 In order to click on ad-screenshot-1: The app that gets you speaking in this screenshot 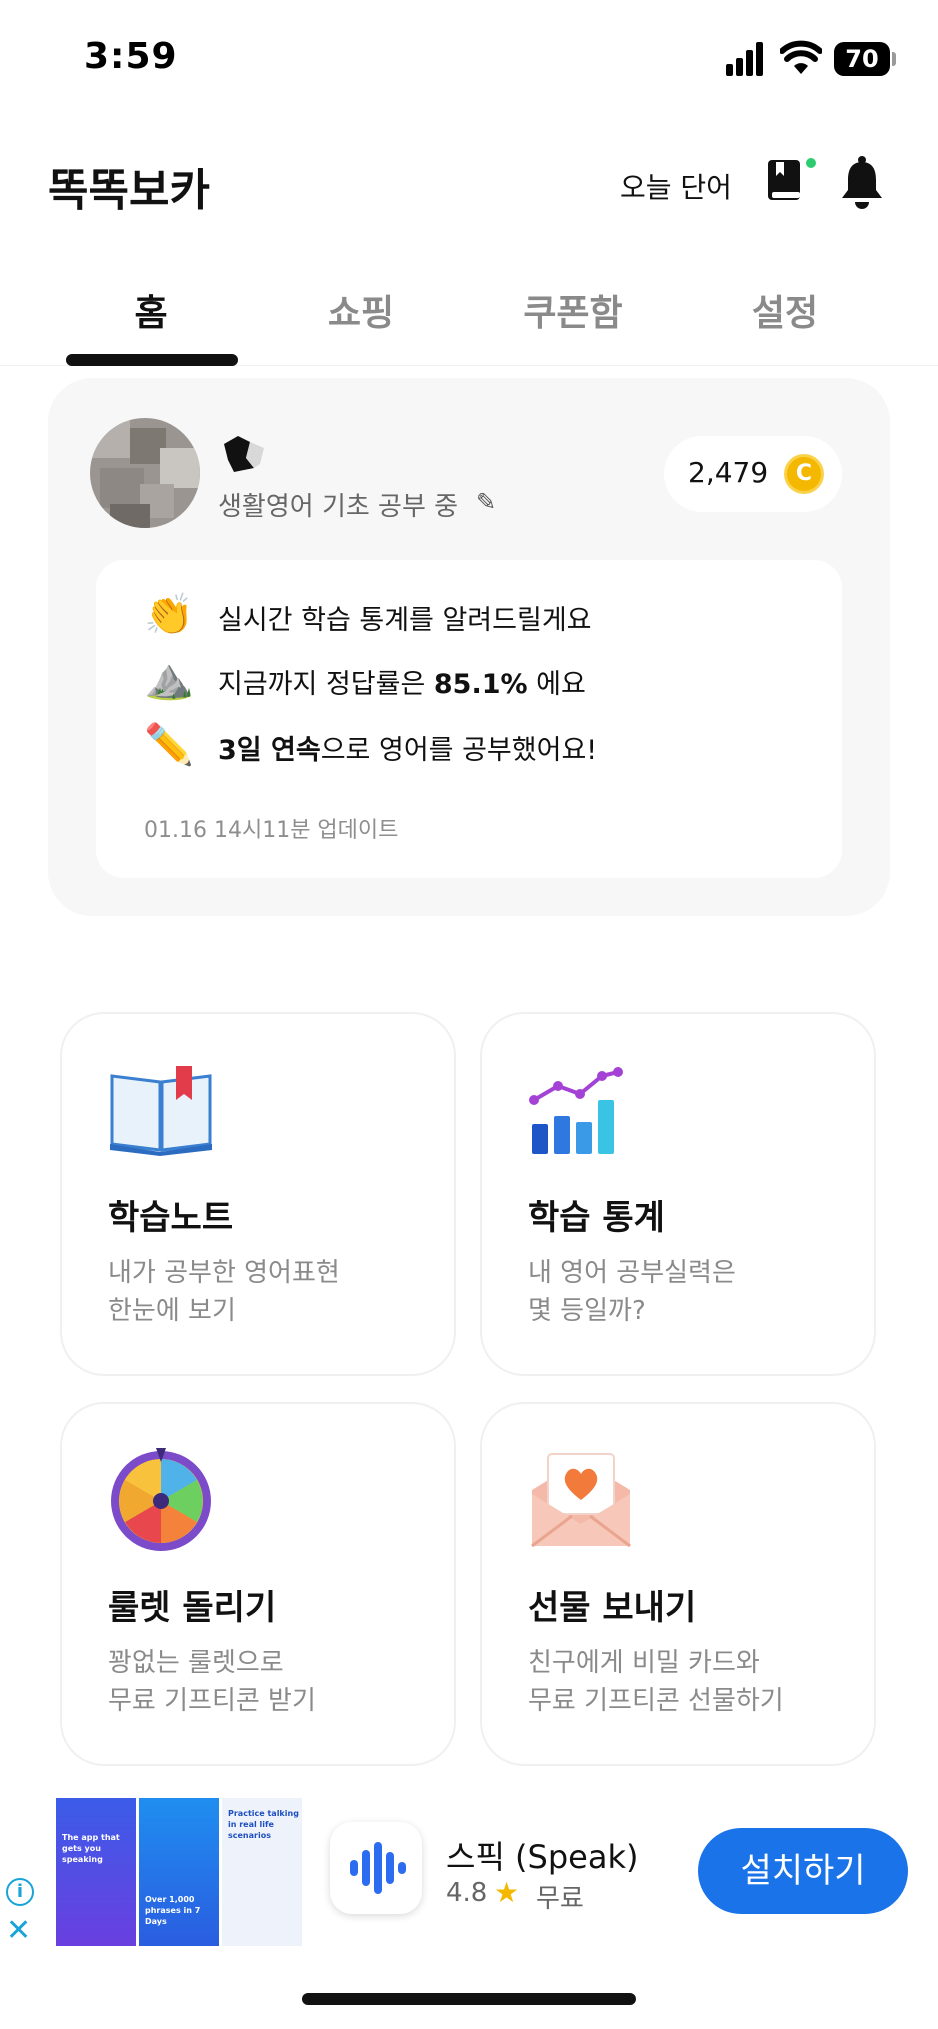, I will do `click(96, 1872)`.